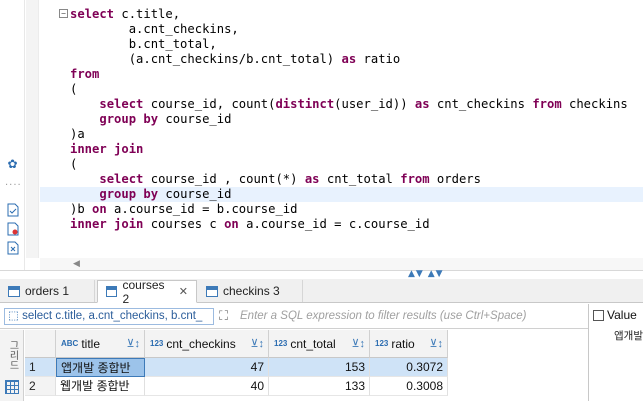  Describe the element at coordinates (129, 194) in the screenshot. I see `sql-keyword: group by` at that location.